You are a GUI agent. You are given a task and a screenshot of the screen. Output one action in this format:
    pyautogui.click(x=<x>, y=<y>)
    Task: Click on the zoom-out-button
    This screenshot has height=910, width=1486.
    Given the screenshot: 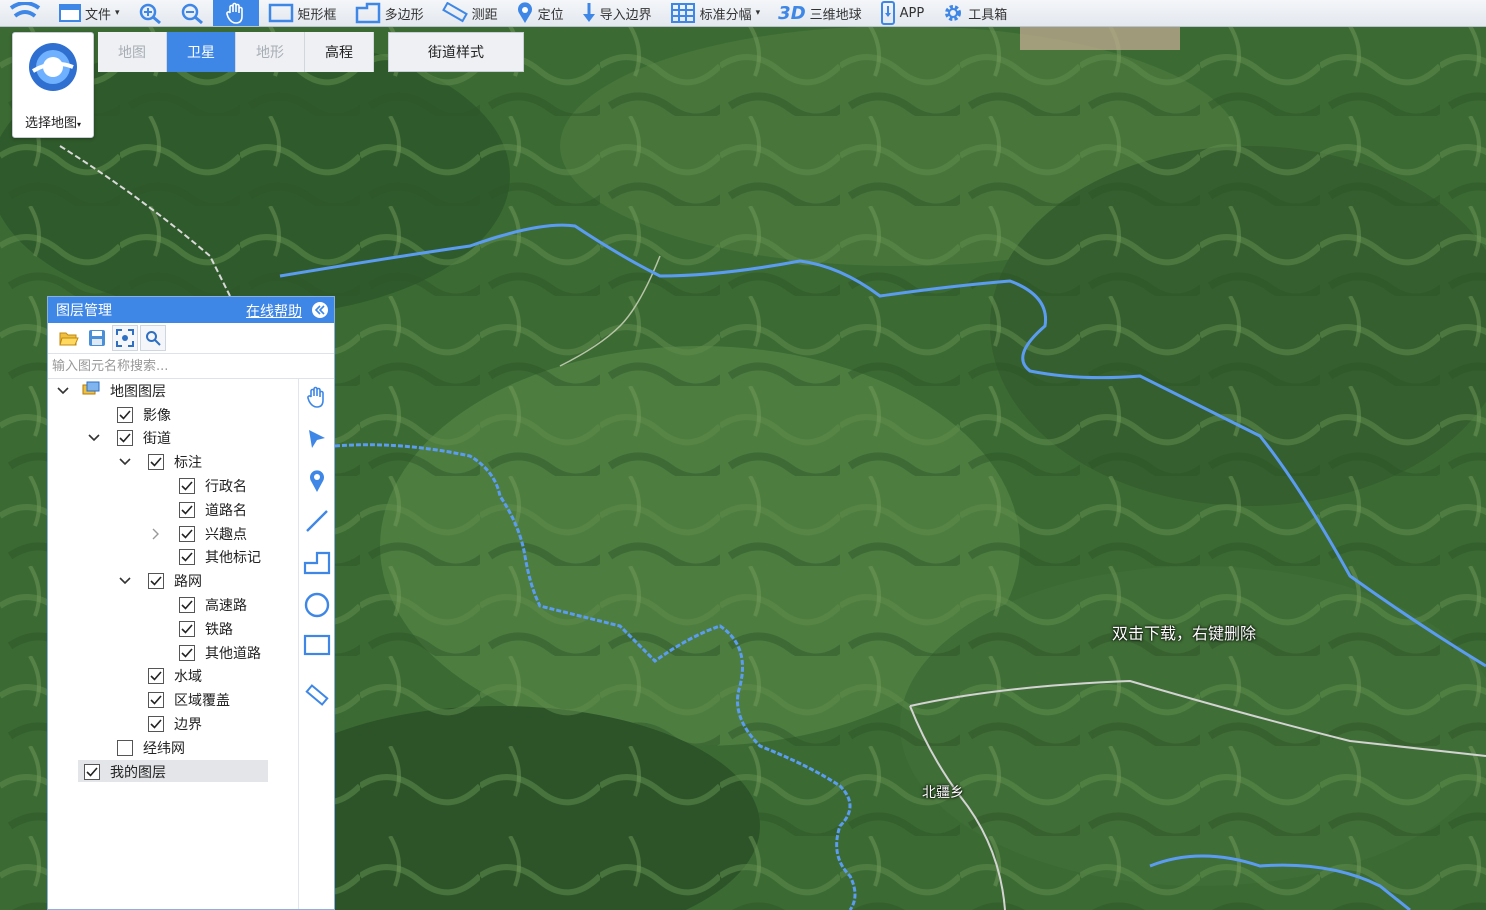 What is the action you would take?
    pyautogui.click(x=192, y=13)
    